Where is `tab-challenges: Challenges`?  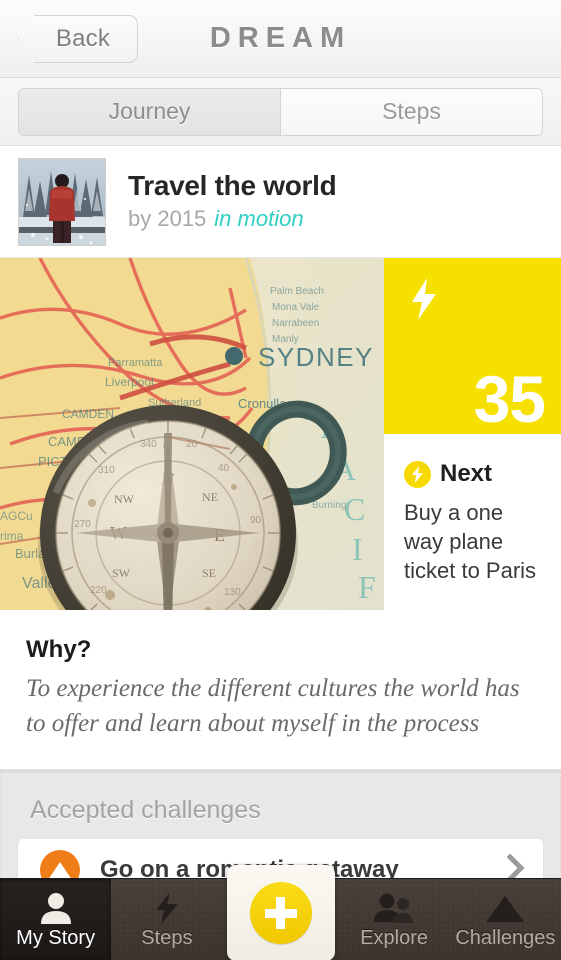
tab-challenges: Challenges is located at coordinates (505, 919).